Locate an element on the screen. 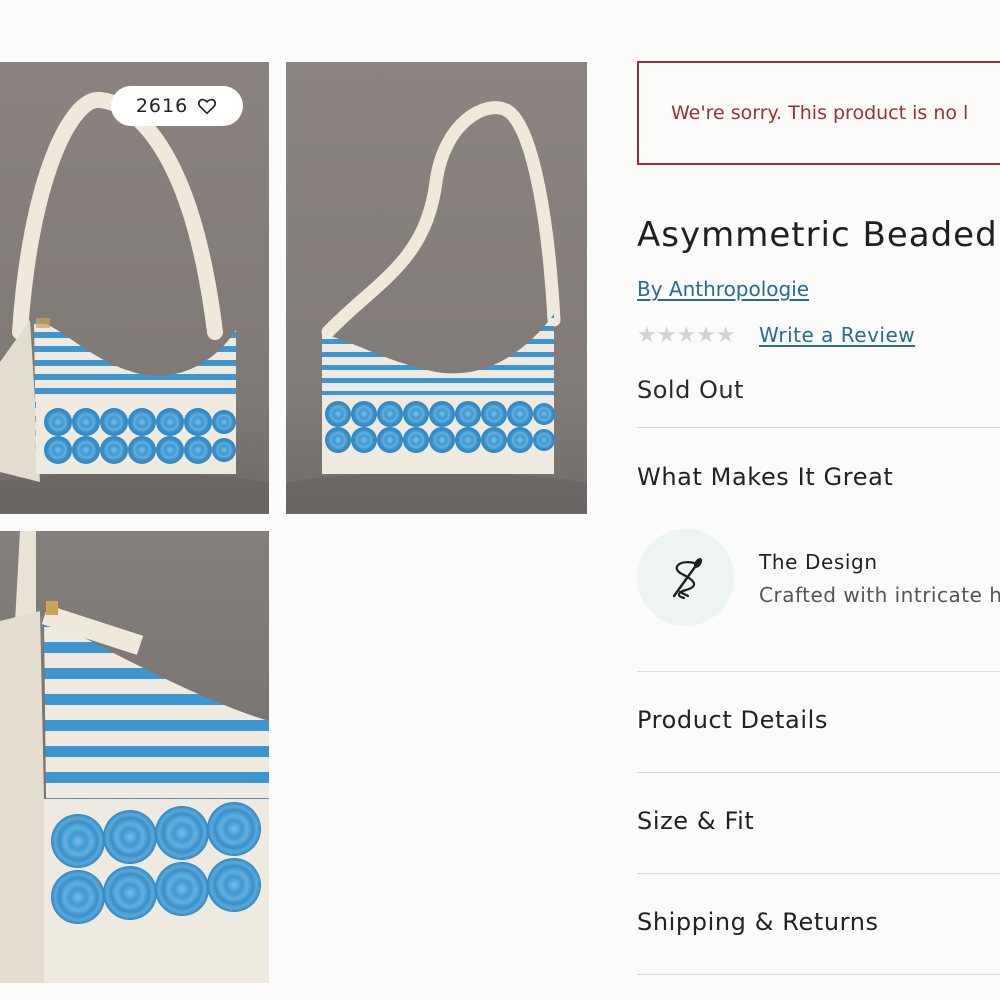 The image size is (1000, 1000). unavailable-notice: We're sorry. This product is no l is located at coordinates (818, 113).